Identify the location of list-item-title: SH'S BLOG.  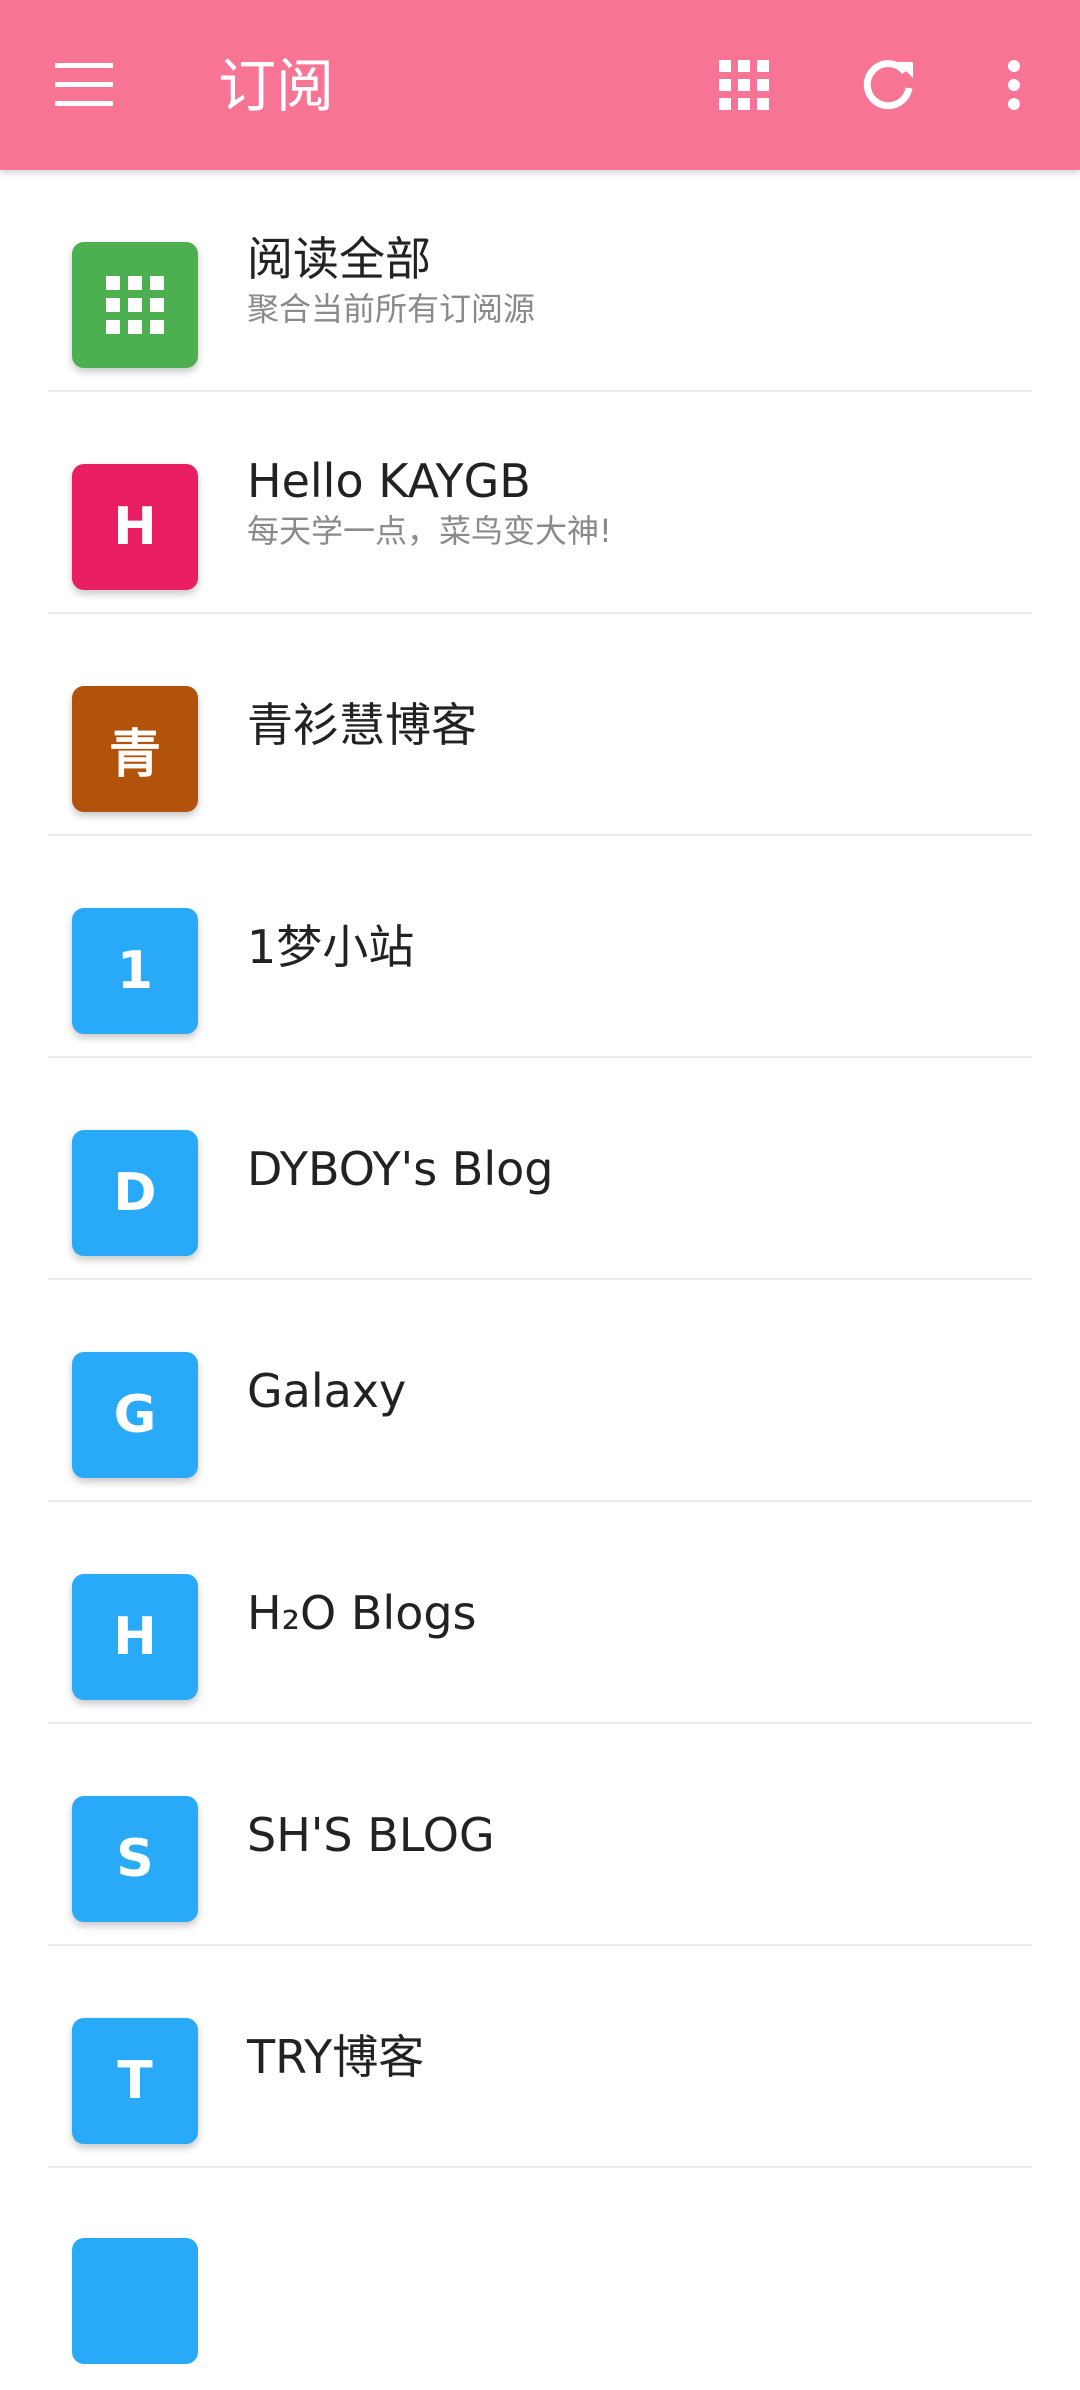
(371, 1835).